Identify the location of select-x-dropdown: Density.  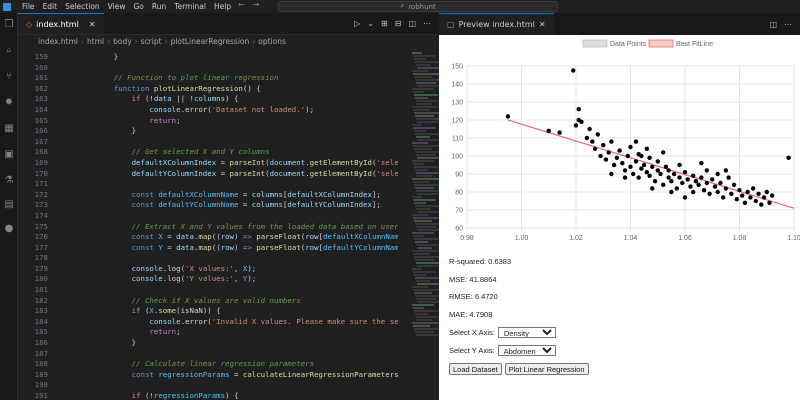
(526, 332).